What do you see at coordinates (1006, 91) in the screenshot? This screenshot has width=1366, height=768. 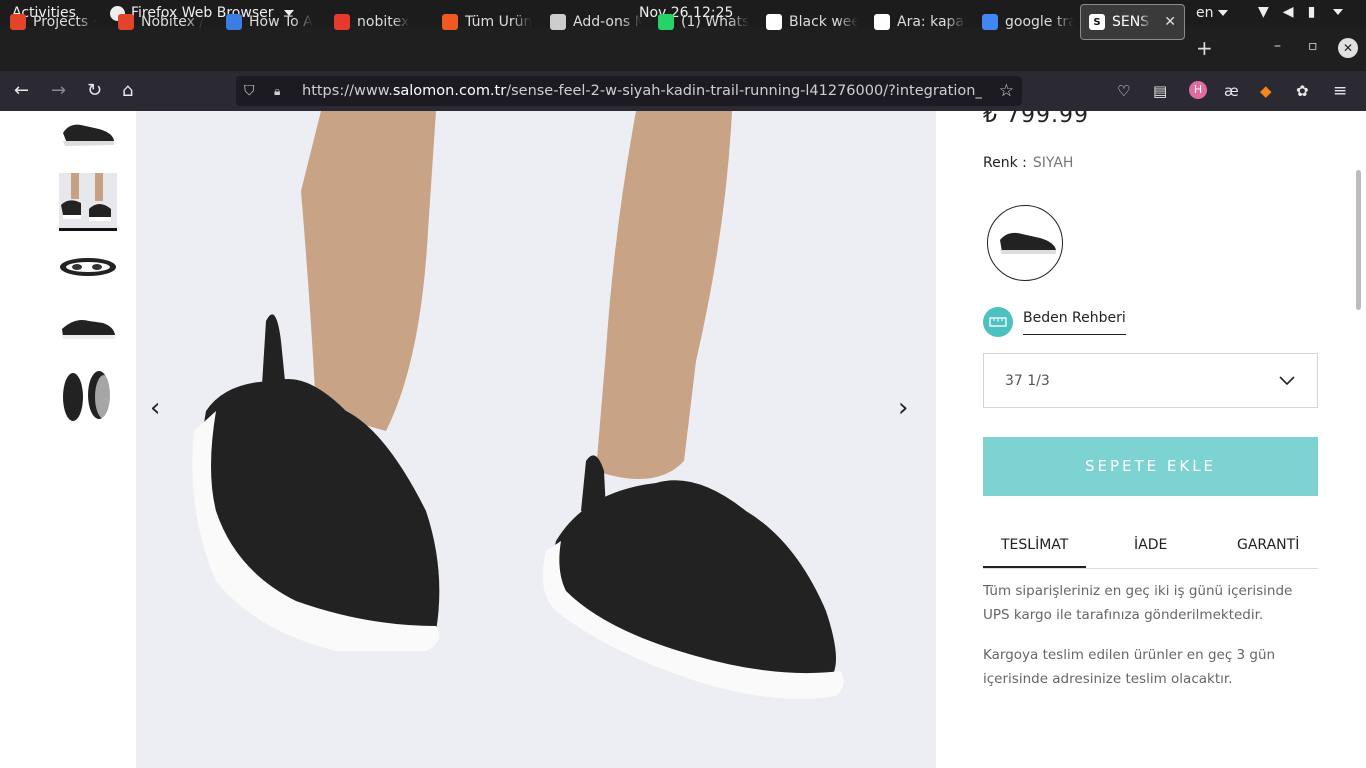 I see `bookmark-star-icon: ☆` at bounding box center [1006, 91].